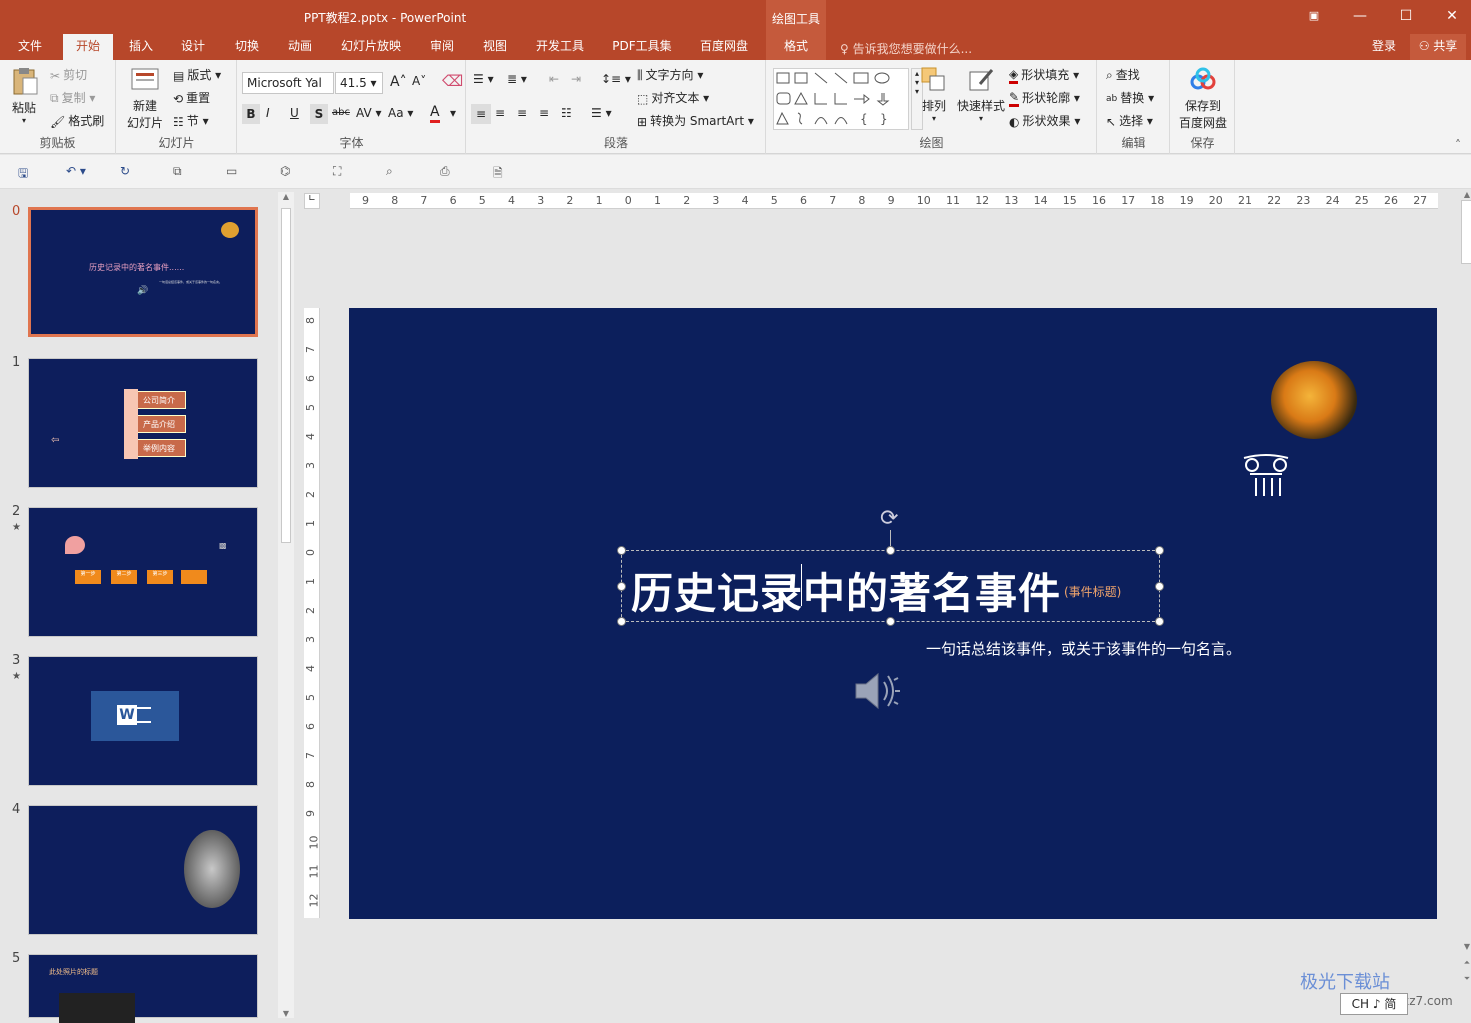 This screenshot has width=1471, height=1023. Describe the element at coordinates (435, 113) in the screenshot. I see `font-color-button: A` at that location.